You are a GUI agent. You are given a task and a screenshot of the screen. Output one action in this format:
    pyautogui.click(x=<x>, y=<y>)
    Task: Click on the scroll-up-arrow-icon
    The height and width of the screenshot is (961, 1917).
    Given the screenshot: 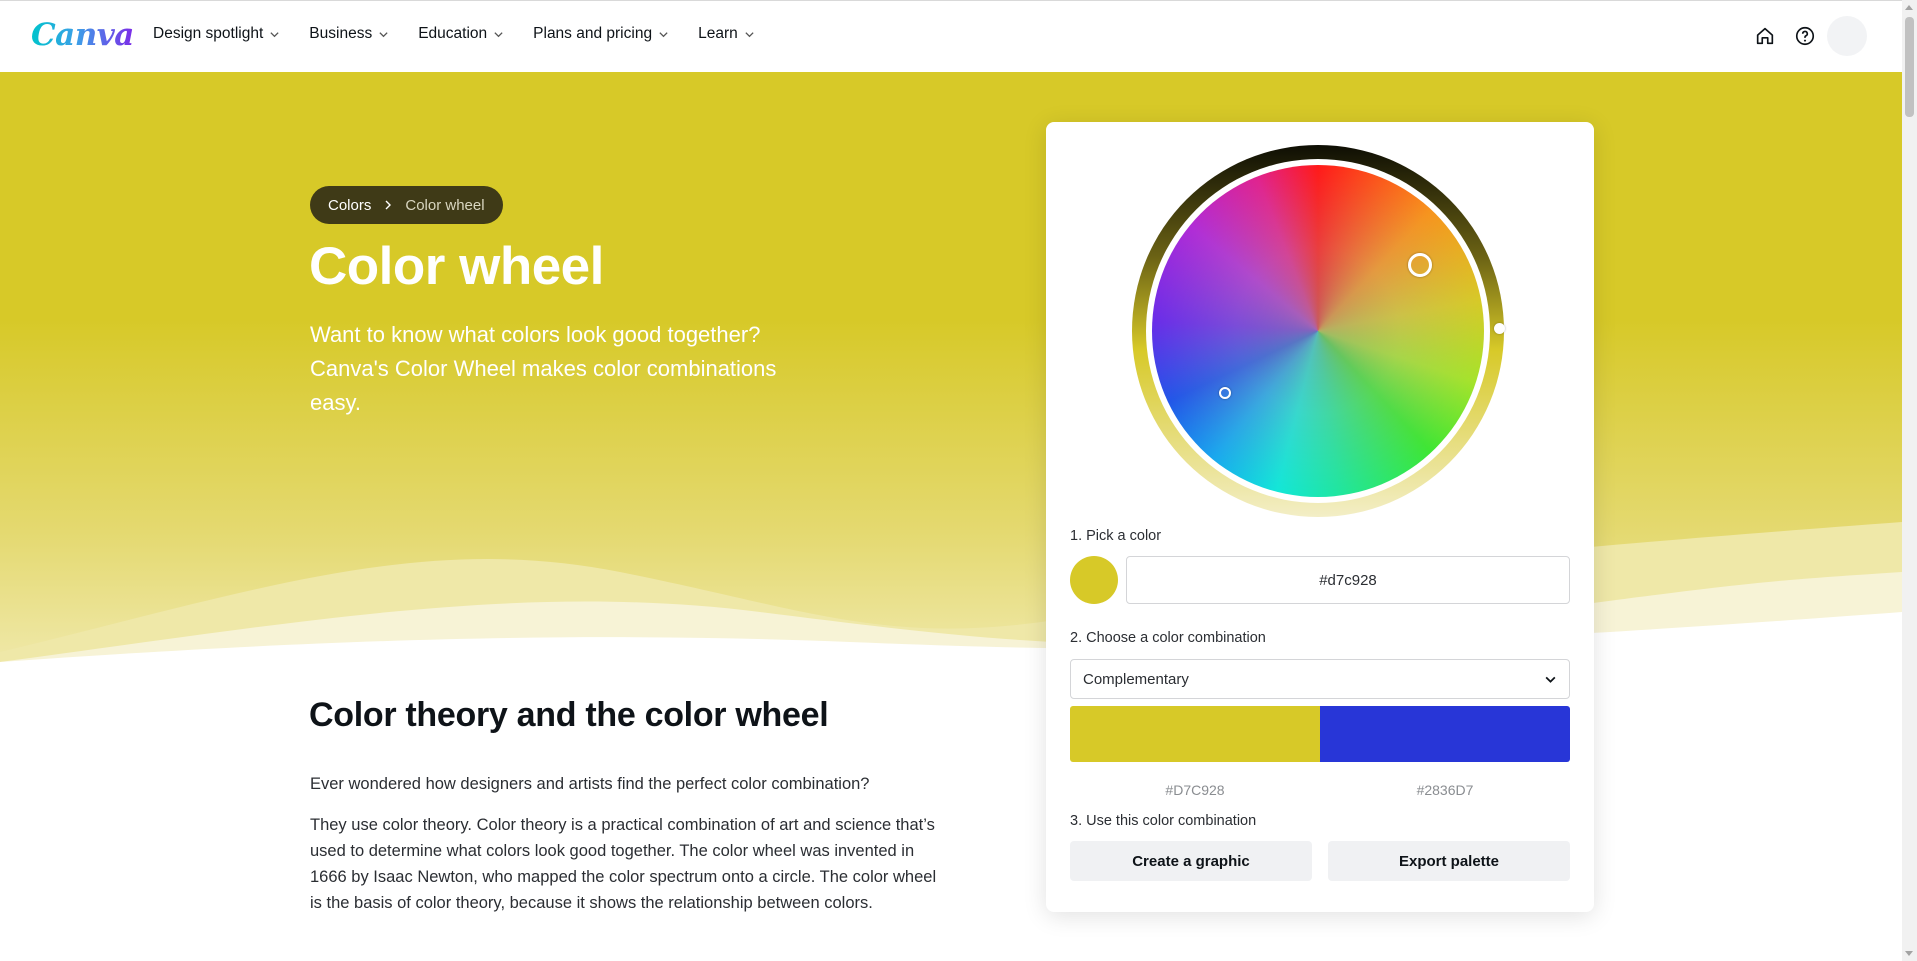 What is the action you would take?
    pyautogui.click(x=1909, y=7)
    